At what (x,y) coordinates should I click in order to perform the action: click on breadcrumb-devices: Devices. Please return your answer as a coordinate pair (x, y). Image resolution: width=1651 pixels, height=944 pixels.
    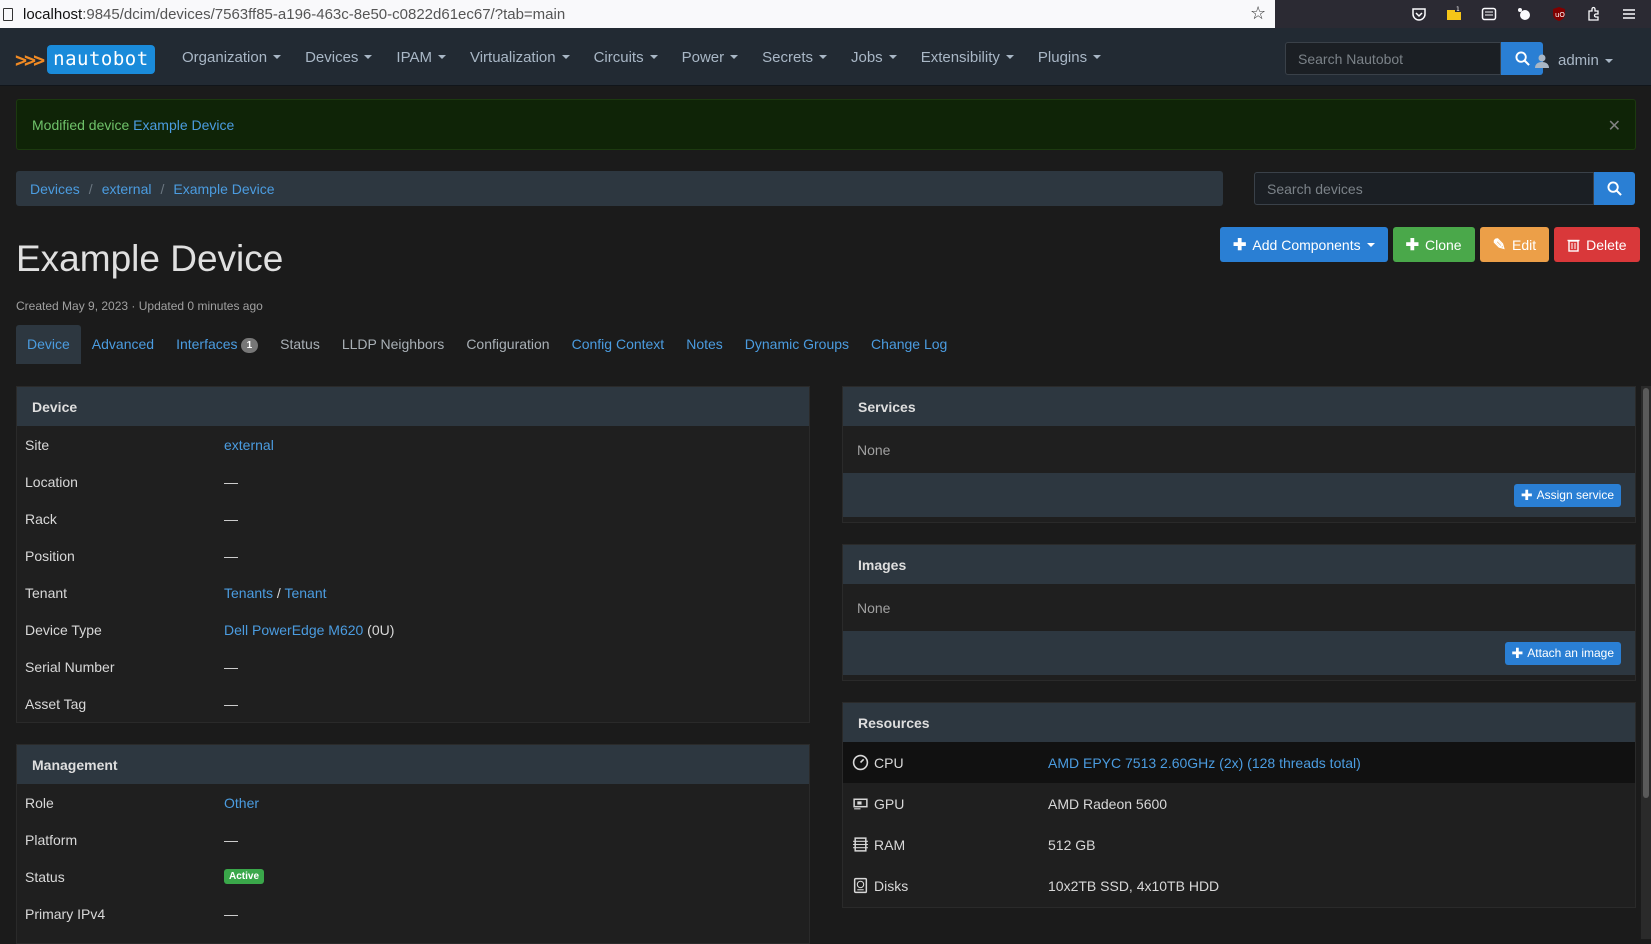
    Looking at the image, I should click on (55, 189).